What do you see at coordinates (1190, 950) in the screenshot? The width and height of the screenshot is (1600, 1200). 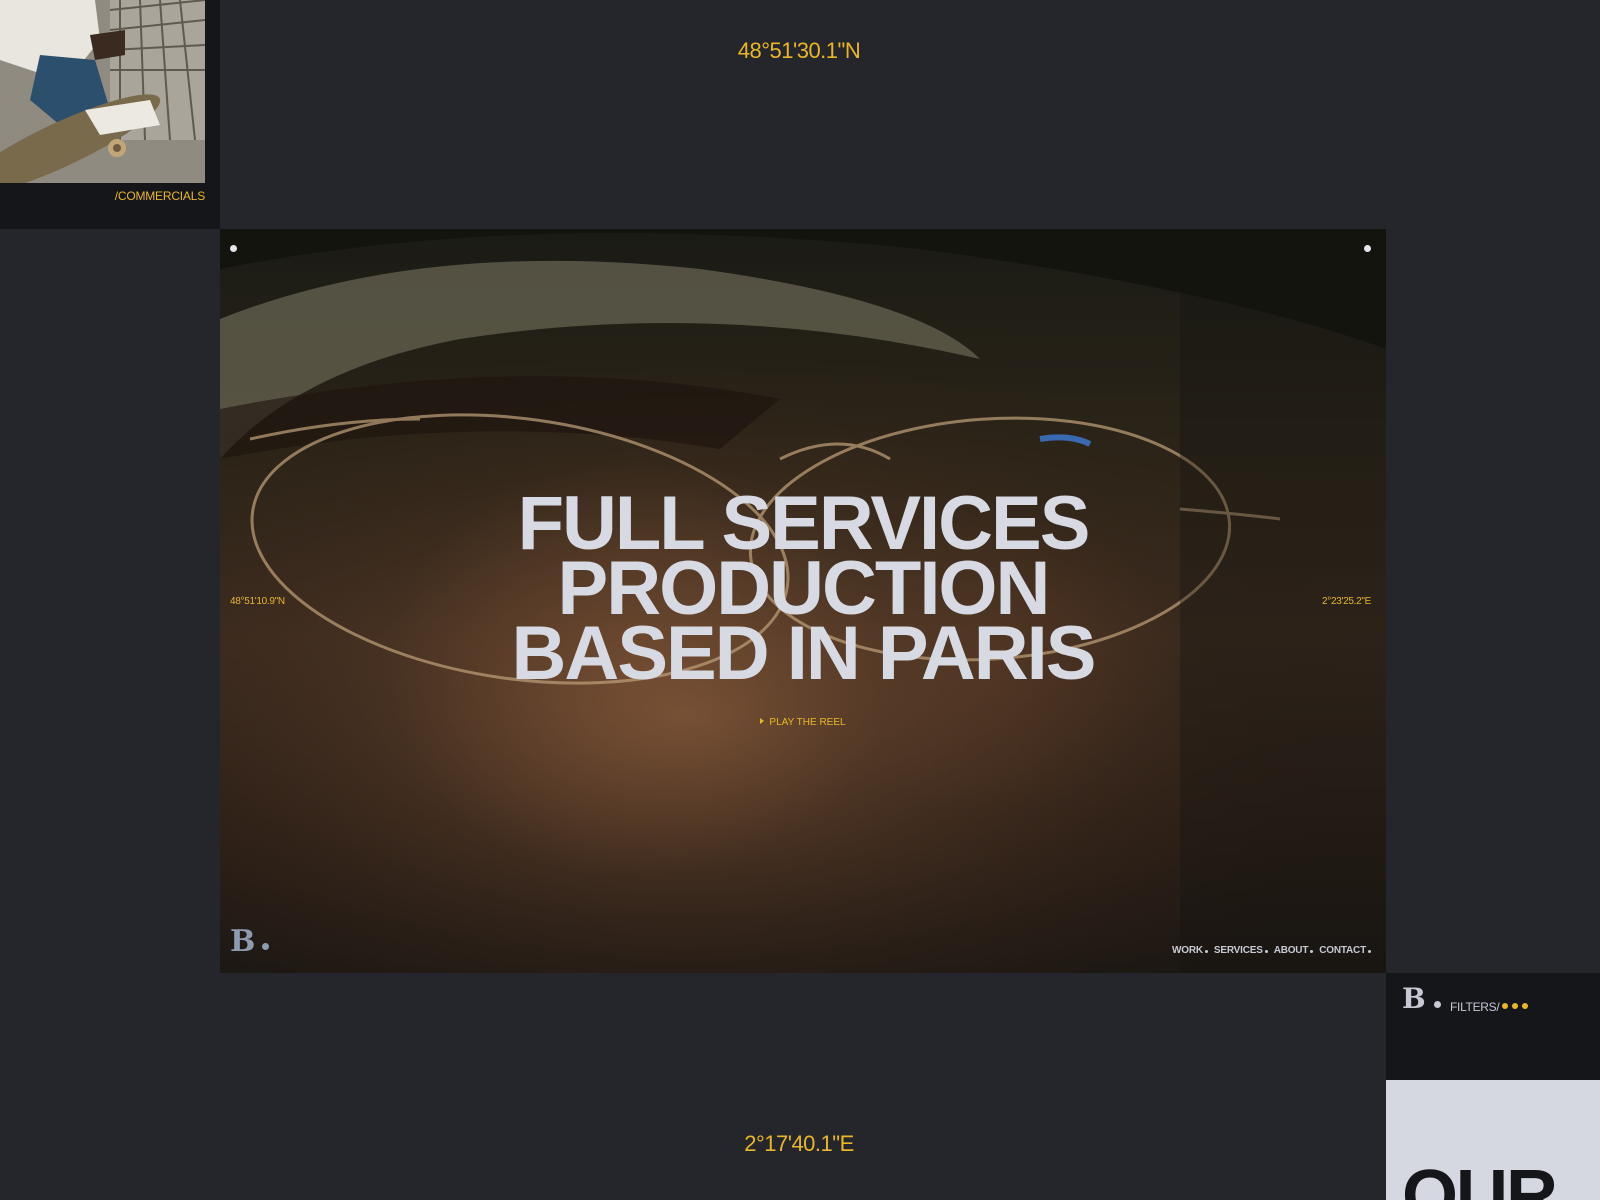 I see `nav-work: WORK` at bounding box center [1190, 950].